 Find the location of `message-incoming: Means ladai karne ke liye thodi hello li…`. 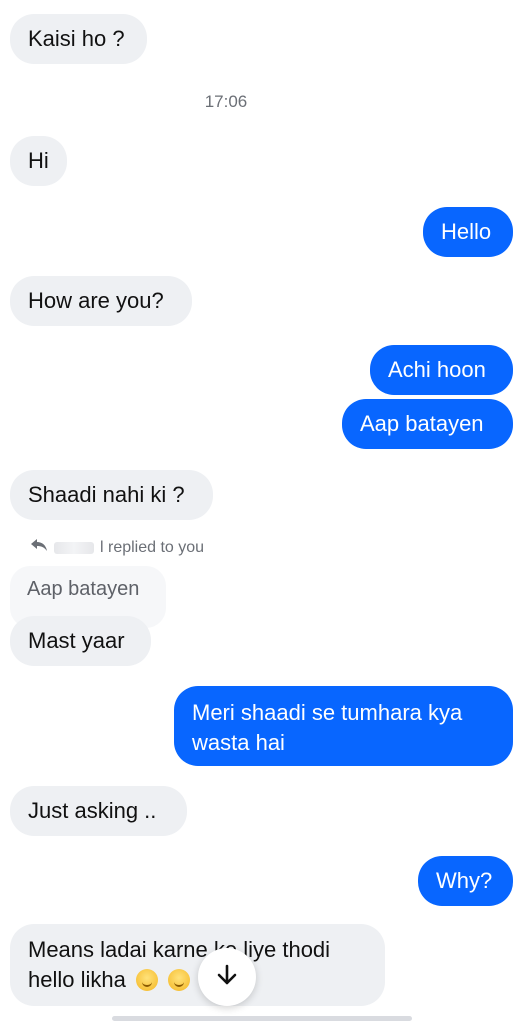

message-incoming: Means ladai karne ke liye thodi hello li… is located at coordinates (197, 965).